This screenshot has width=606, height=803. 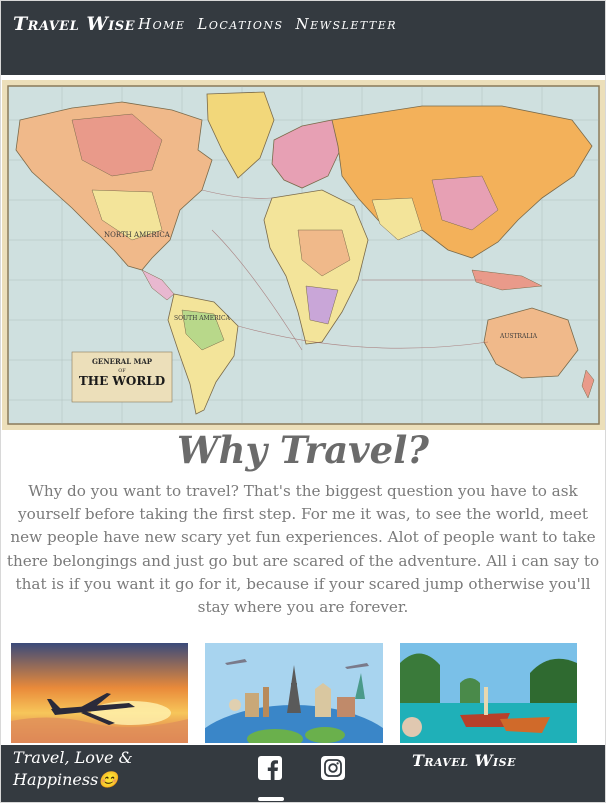 I want to click on facebook-icon, so click(x=270, y=768).